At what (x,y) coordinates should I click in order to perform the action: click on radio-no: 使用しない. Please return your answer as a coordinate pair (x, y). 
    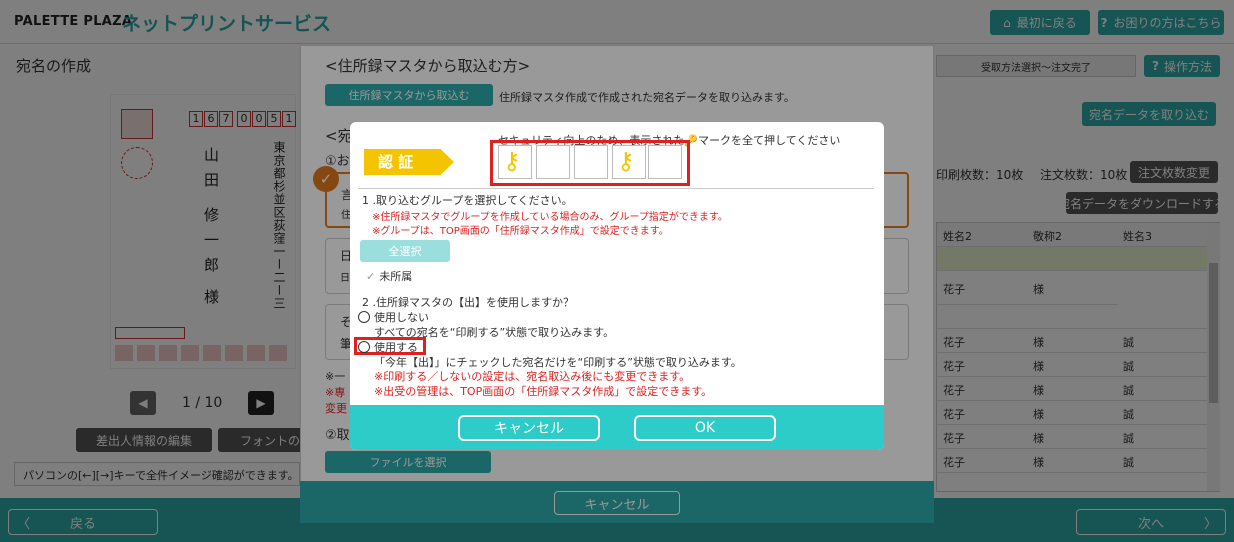
    Looking at the image, I should click on (393, 317).